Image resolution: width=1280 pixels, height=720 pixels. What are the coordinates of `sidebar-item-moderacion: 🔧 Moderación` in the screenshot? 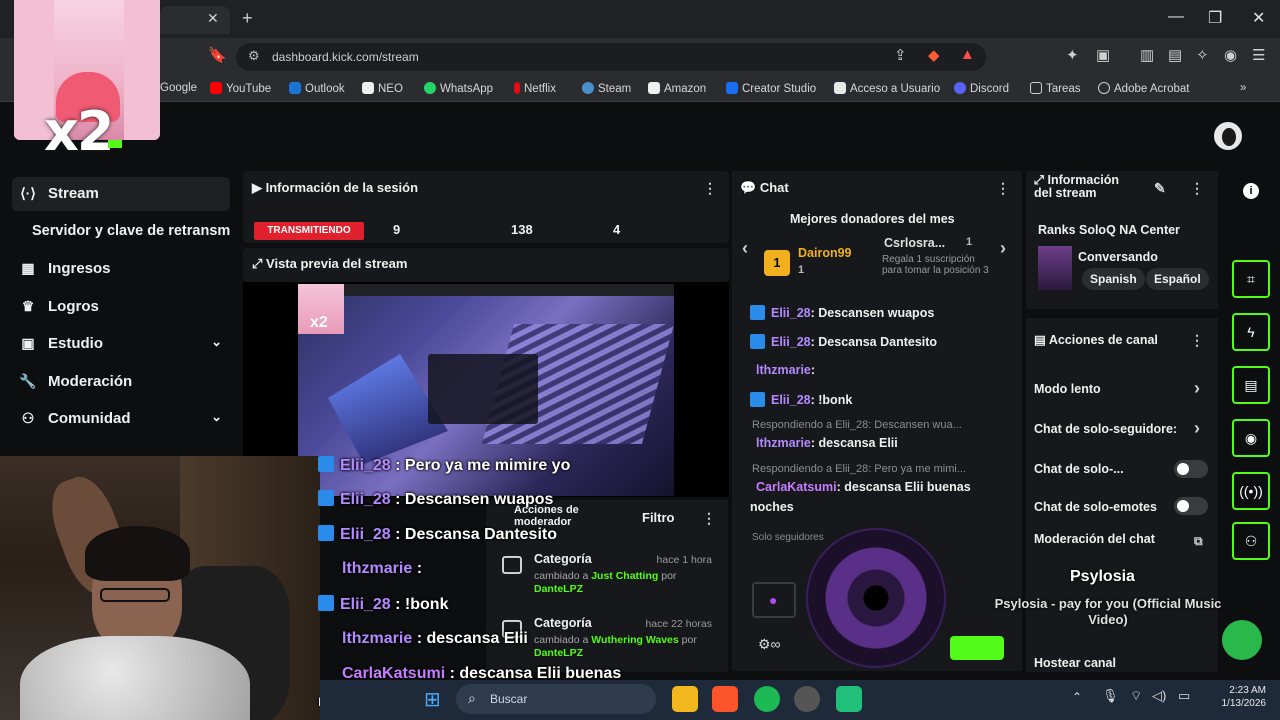 It's located at (121, 382).